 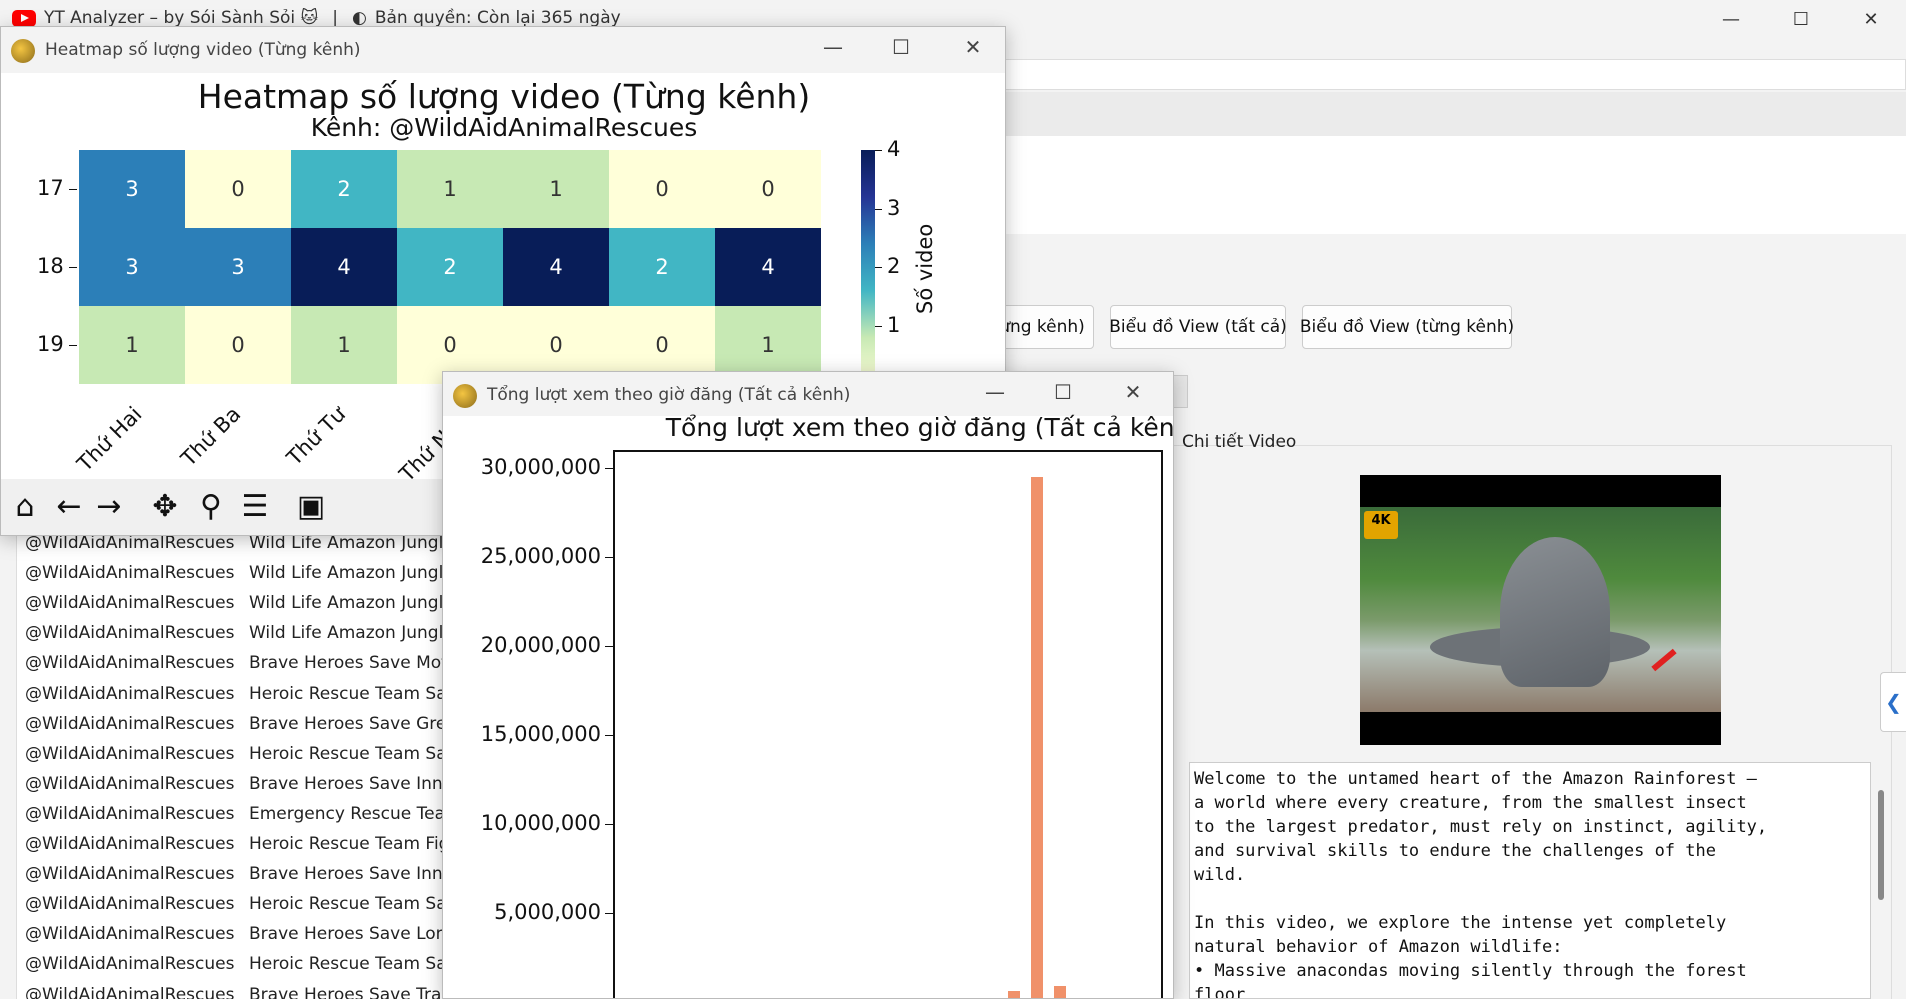 What do you see at coordinates (255, 506) in the screenshot?
I see `configure-icon: ☰` at bounding box center [255, 506].